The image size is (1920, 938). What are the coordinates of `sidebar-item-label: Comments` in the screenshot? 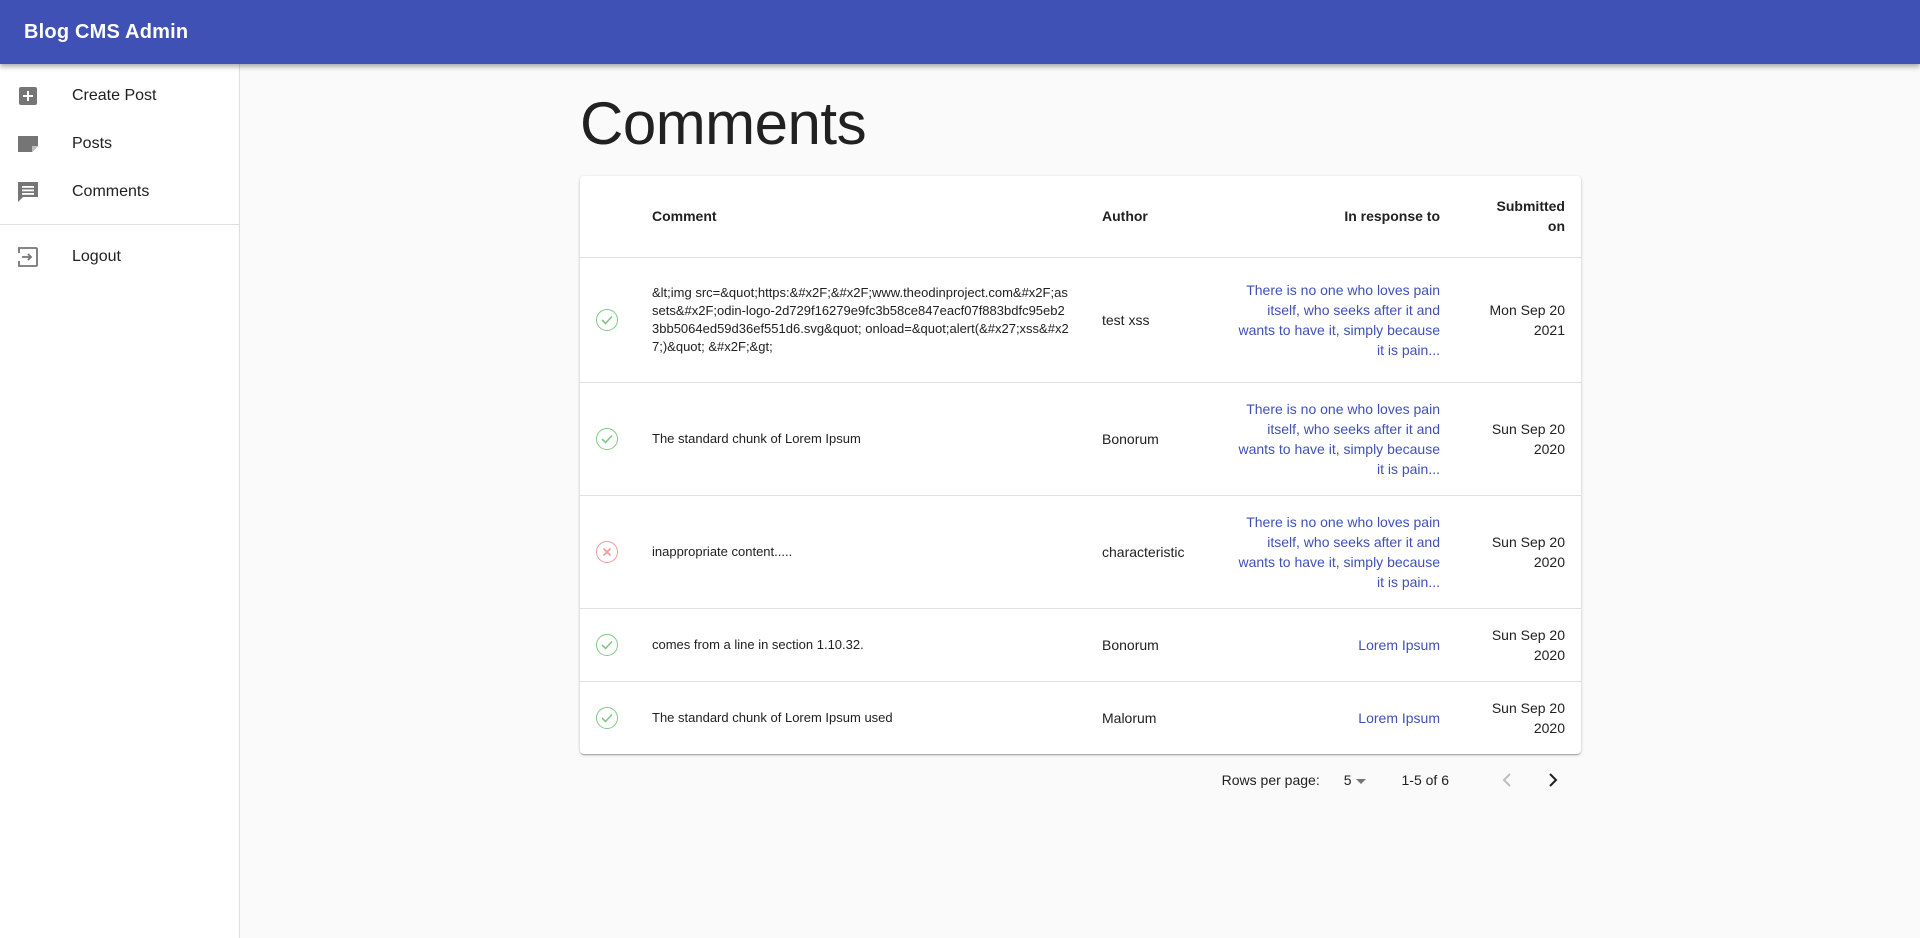 It's located at (111, 191).